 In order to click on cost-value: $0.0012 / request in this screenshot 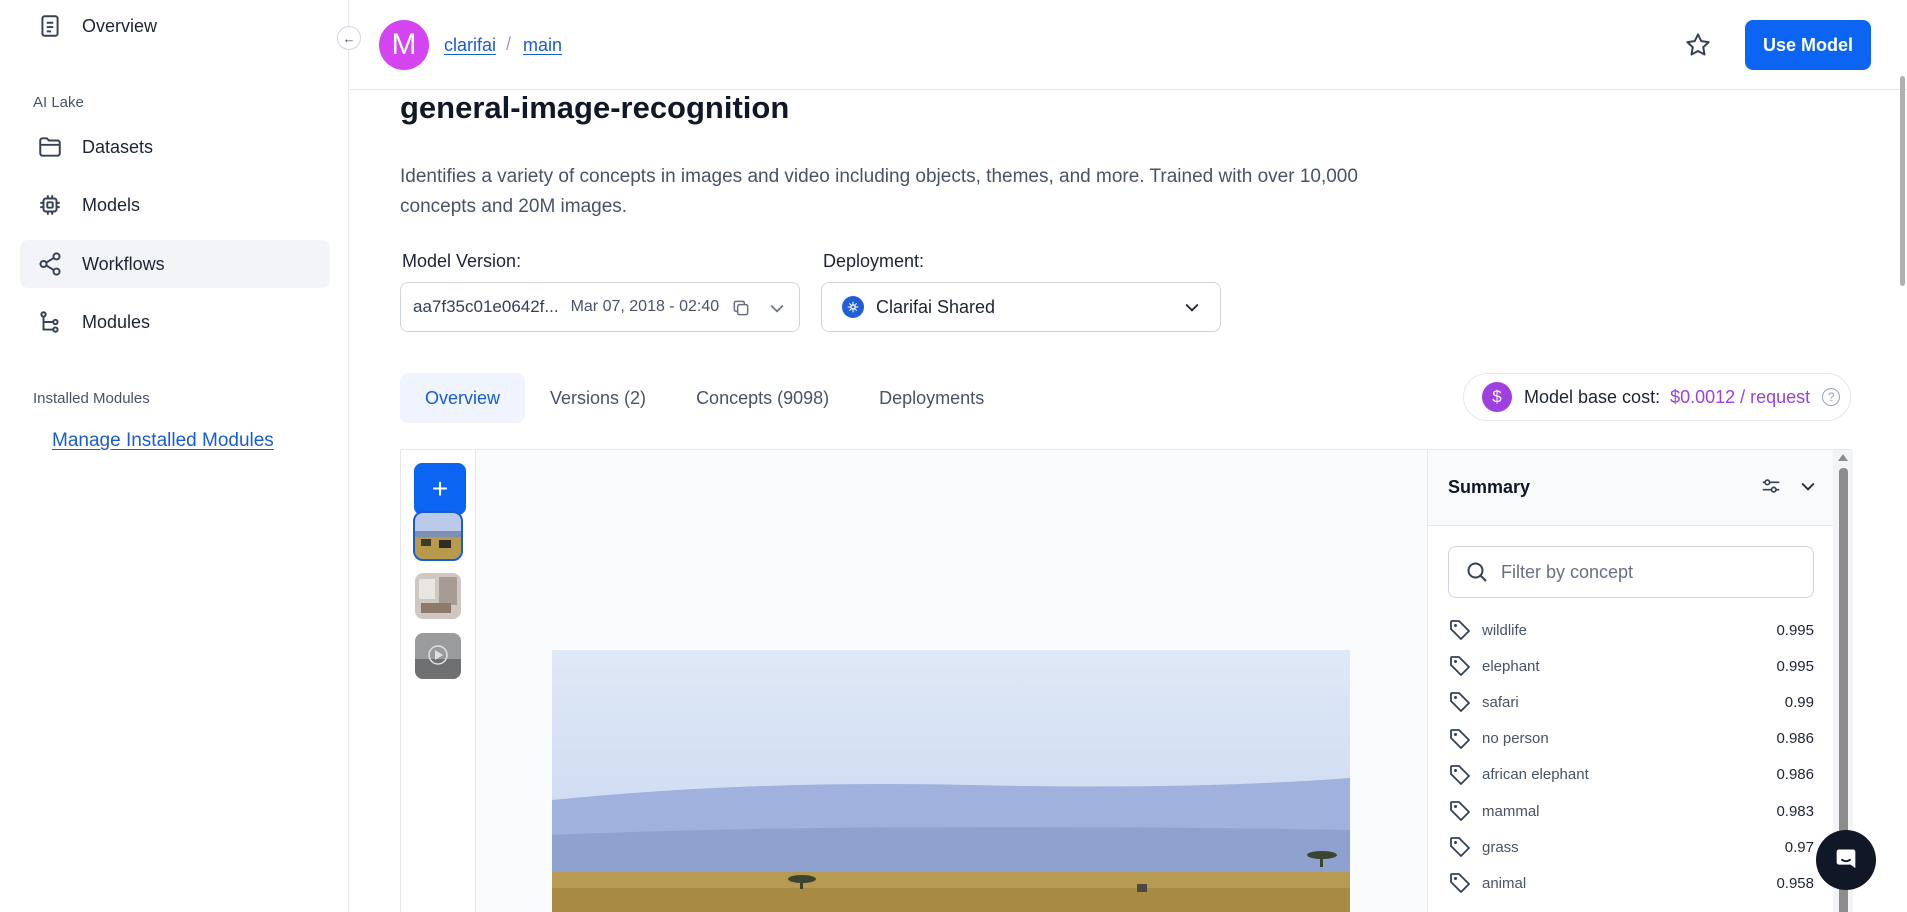, I will do `click(1740, 396)`.